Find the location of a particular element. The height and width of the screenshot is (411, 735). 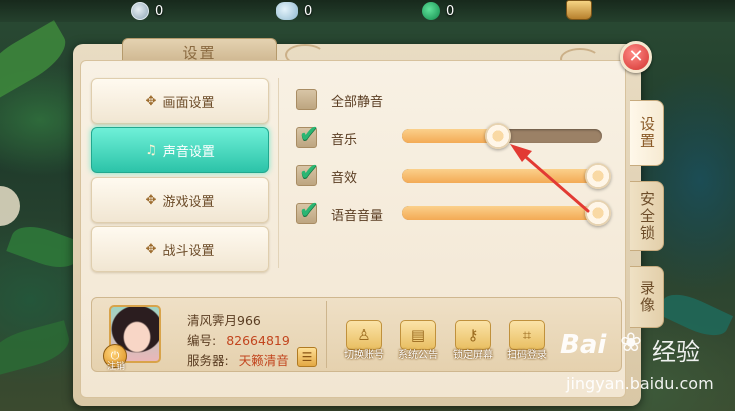

watermark-url: jingyan.baidu.com is located at coordinates (640, 383).